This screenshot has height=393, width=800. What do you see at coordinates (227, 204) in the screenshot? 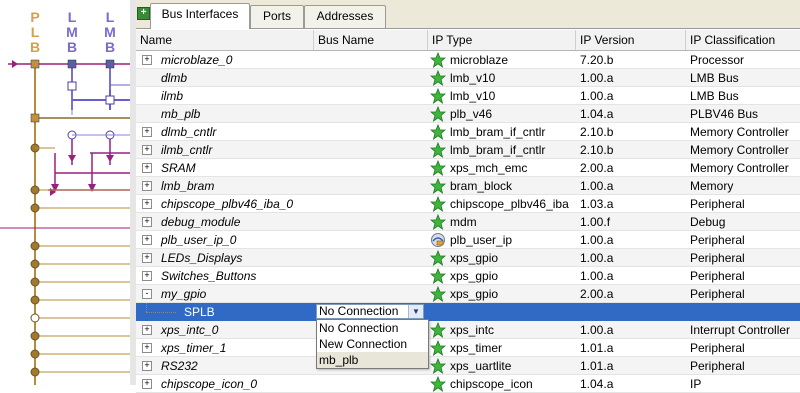
I see `instance-name: chipscope_plbv46_iba_0` at bounding box center [227, 204].